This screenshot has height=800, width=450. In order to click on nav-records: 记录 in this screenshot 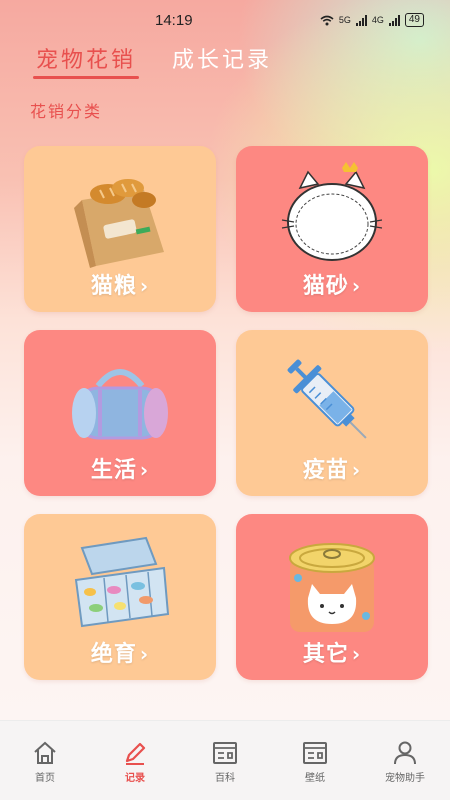, I will do `click(135, 760)`.